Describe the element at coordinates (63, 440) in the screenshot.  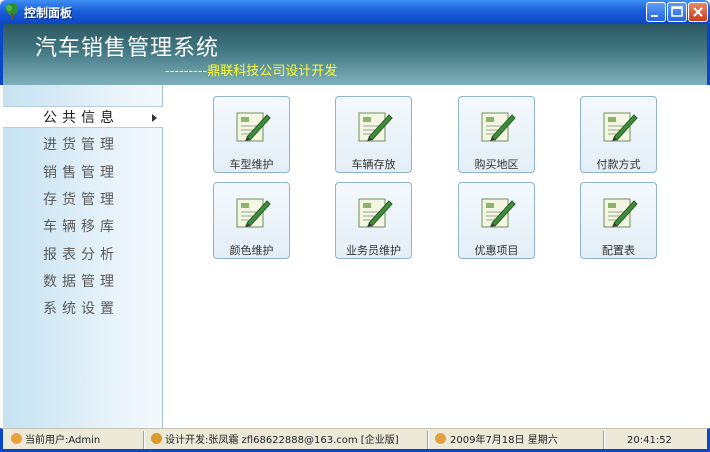
I see `current-user: 当前用户:Admin` at that location.